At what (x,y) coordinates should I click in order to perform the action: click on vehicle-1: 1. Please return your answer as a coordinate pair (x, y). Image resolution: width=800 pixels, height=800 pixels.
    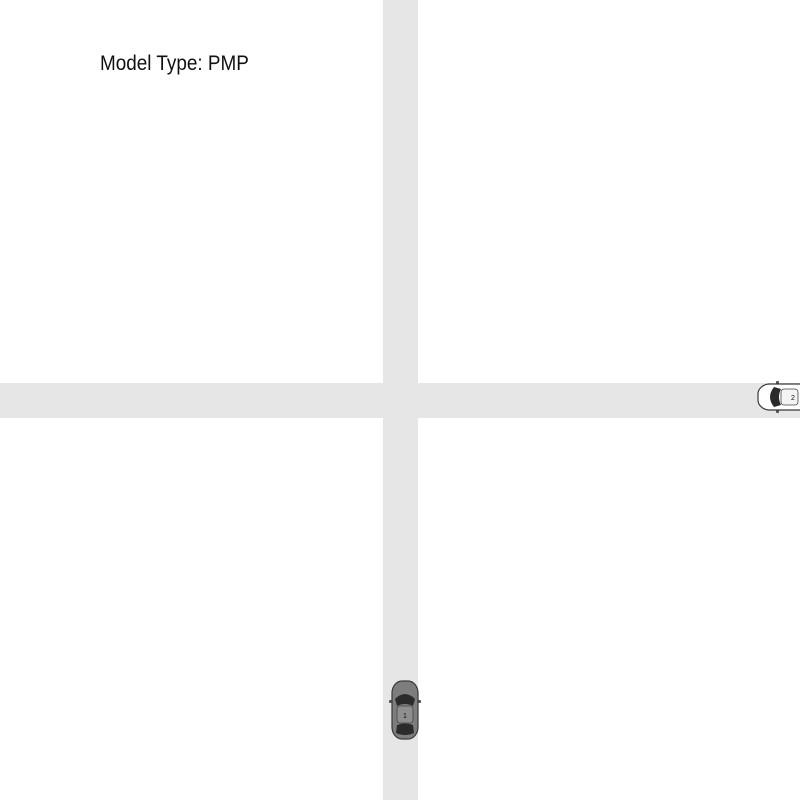
    Looking at the image, I should click on (405, 710).